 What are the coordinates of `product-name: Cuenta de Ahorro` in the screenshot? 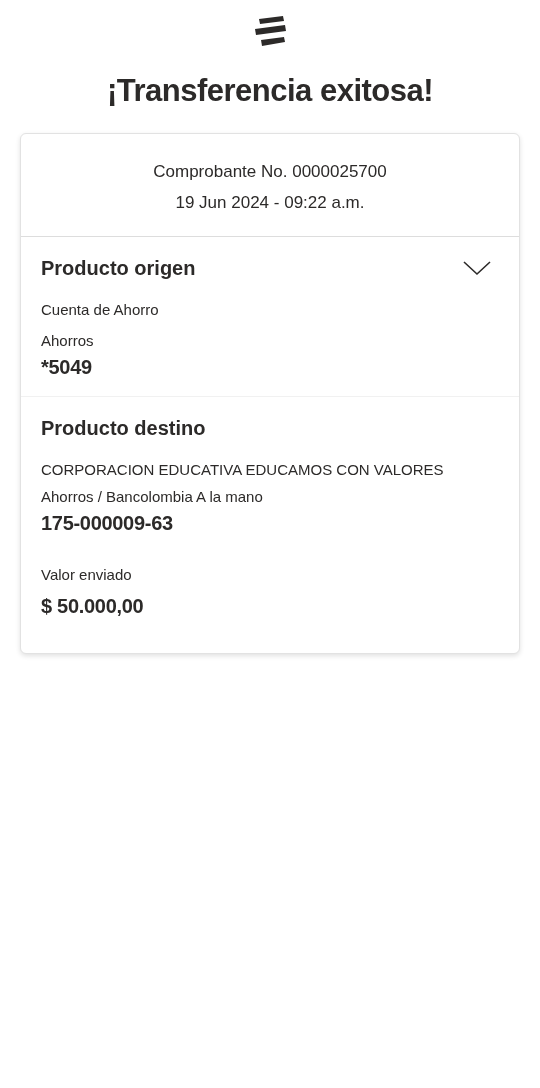 It's located at (100, 310).